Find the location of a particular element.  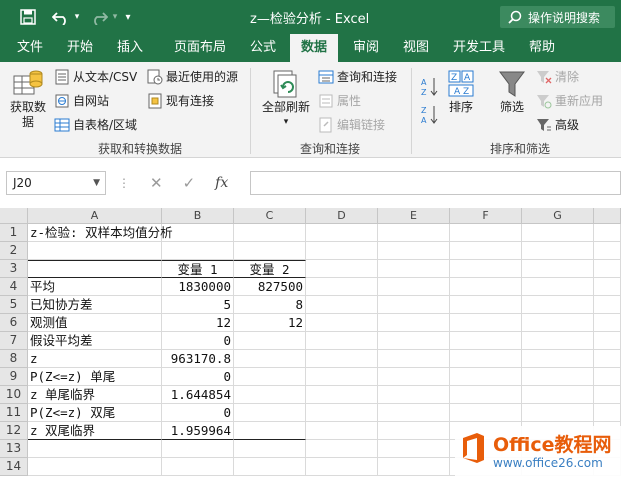

recent-sources-button: 最近使用的源 is located at coordinates (192, 76).